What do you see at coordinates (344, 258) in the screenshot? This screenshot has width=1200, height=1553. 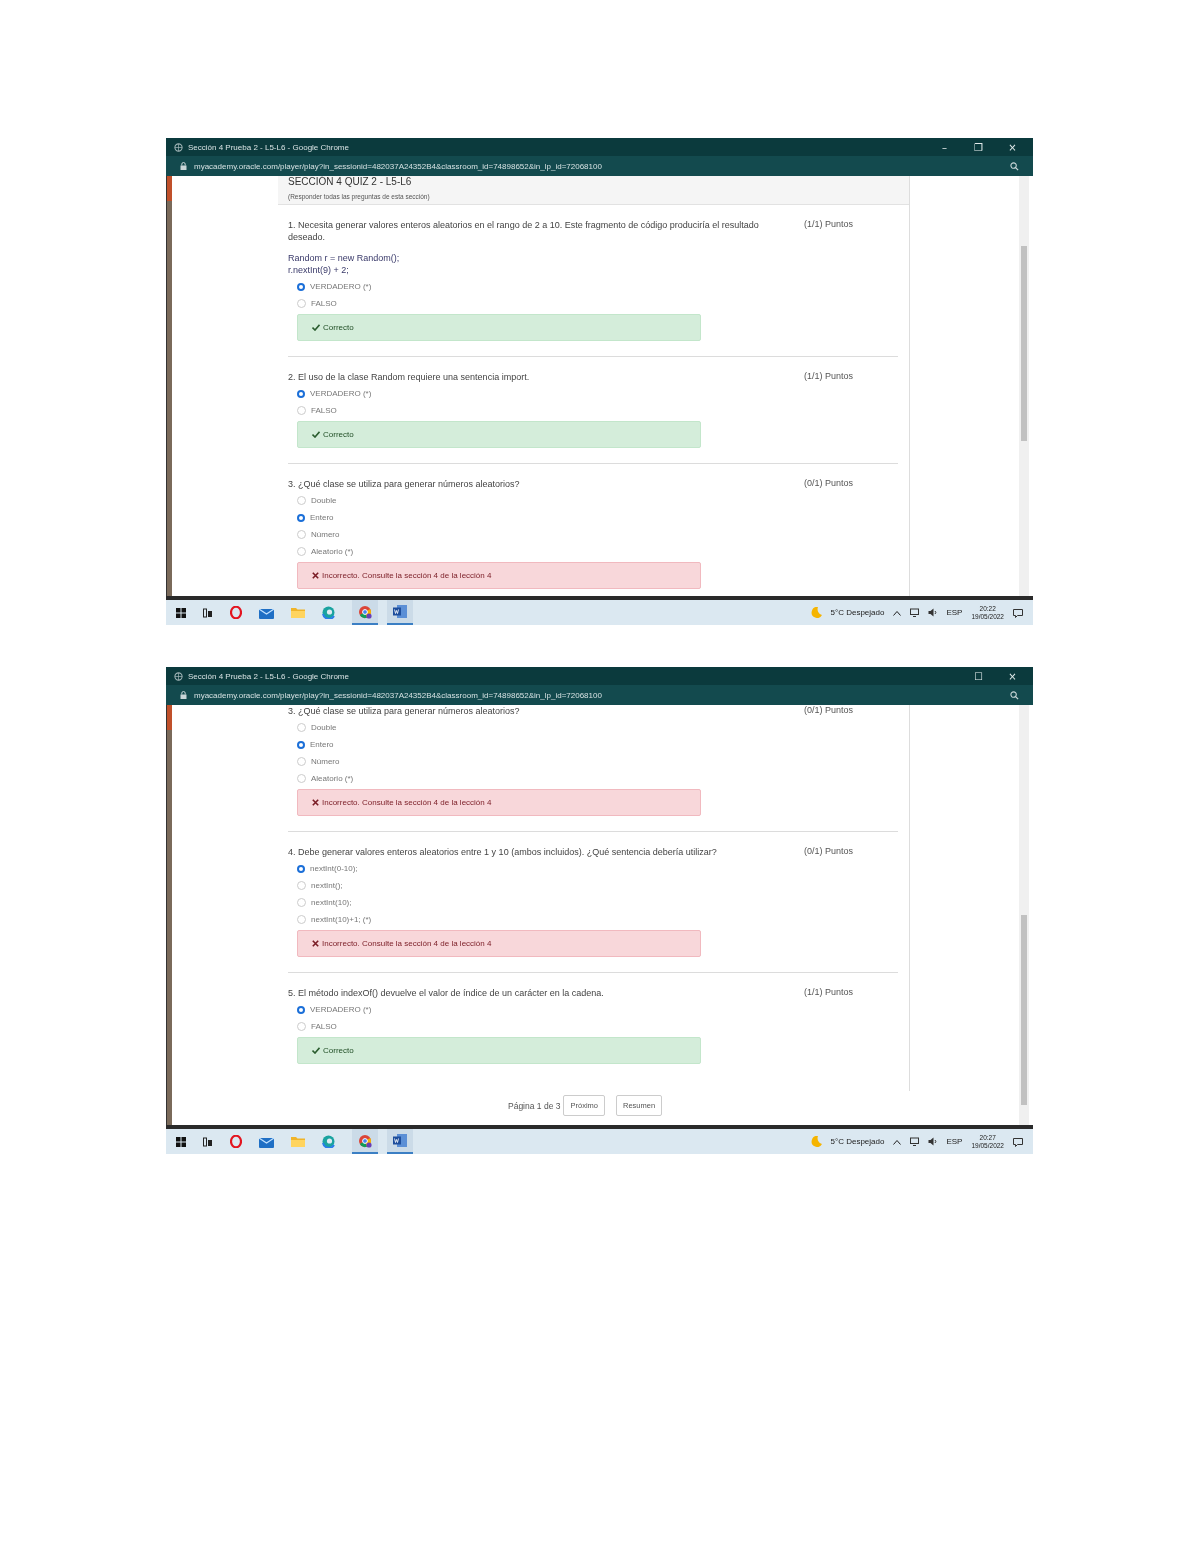 I see `code-line: Random r = new Random();` at bounding box center [344, 258].